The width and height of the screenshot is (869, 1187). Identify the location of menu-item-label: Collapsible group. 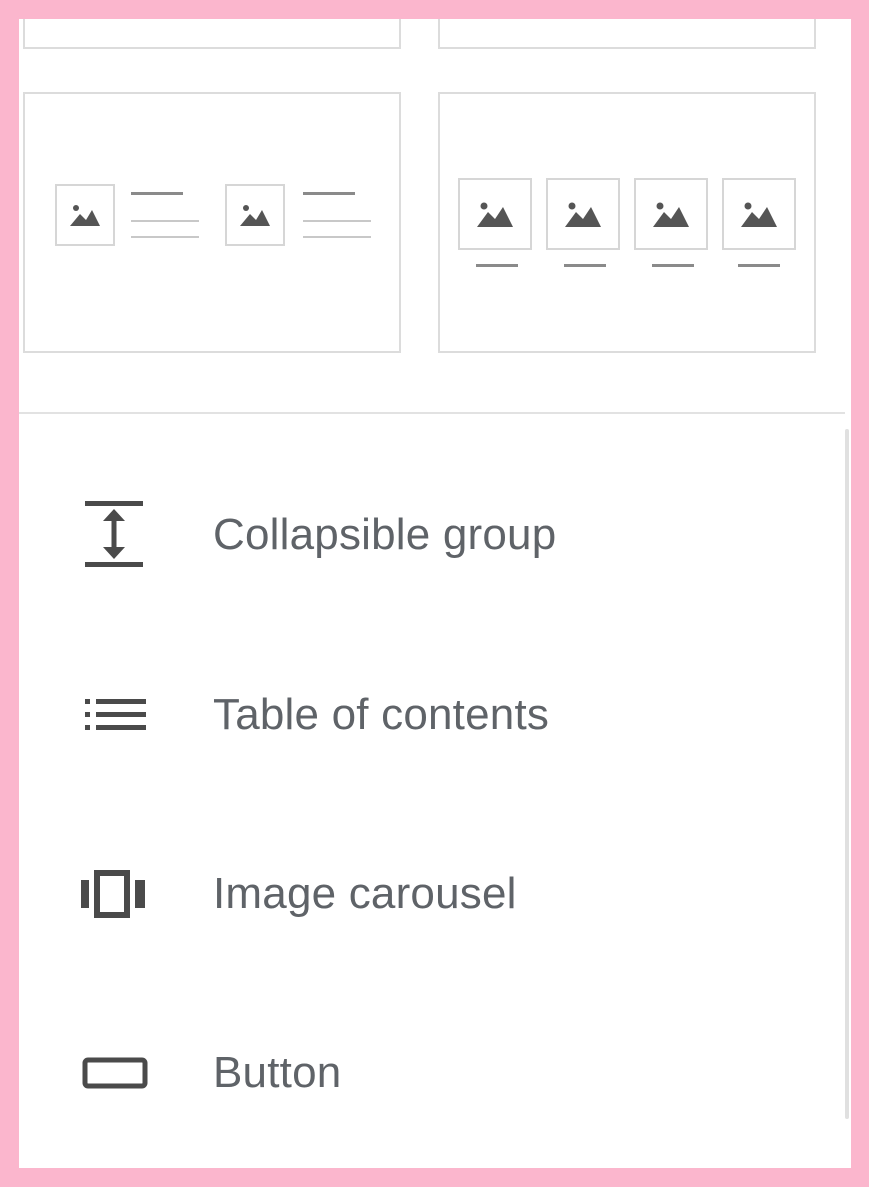
(385, 534).